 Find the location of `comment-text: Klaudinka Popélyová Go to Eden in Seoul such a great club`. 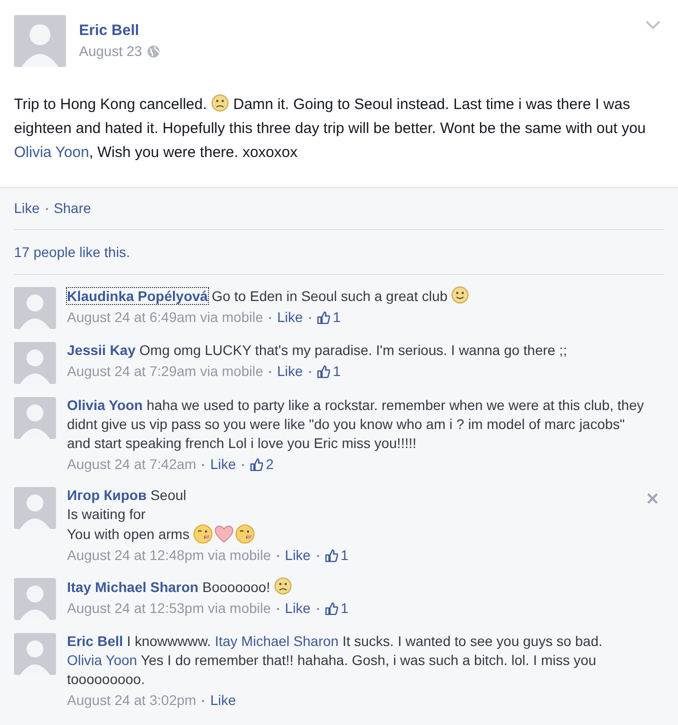

comment-text: Klaudinka Popélyová Go to Eden in Seoul such a great club is located at coordinates (268, 296).